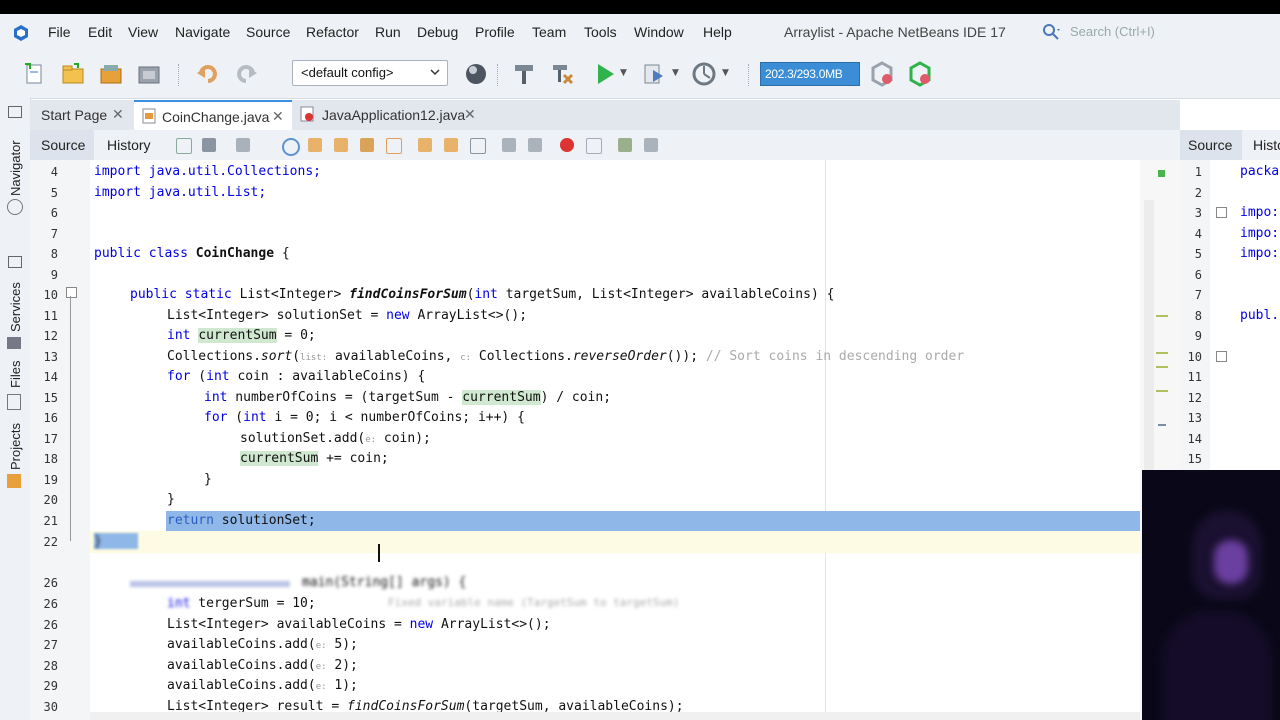 The height and width of the screenshot is (720, 1280). I want to click on variable-highlight: currentSum, so click(501, 397).